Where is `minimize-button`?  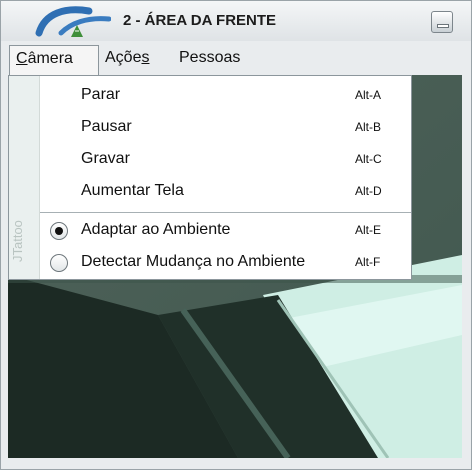
minimize-button is located at coordinates (442, 22).